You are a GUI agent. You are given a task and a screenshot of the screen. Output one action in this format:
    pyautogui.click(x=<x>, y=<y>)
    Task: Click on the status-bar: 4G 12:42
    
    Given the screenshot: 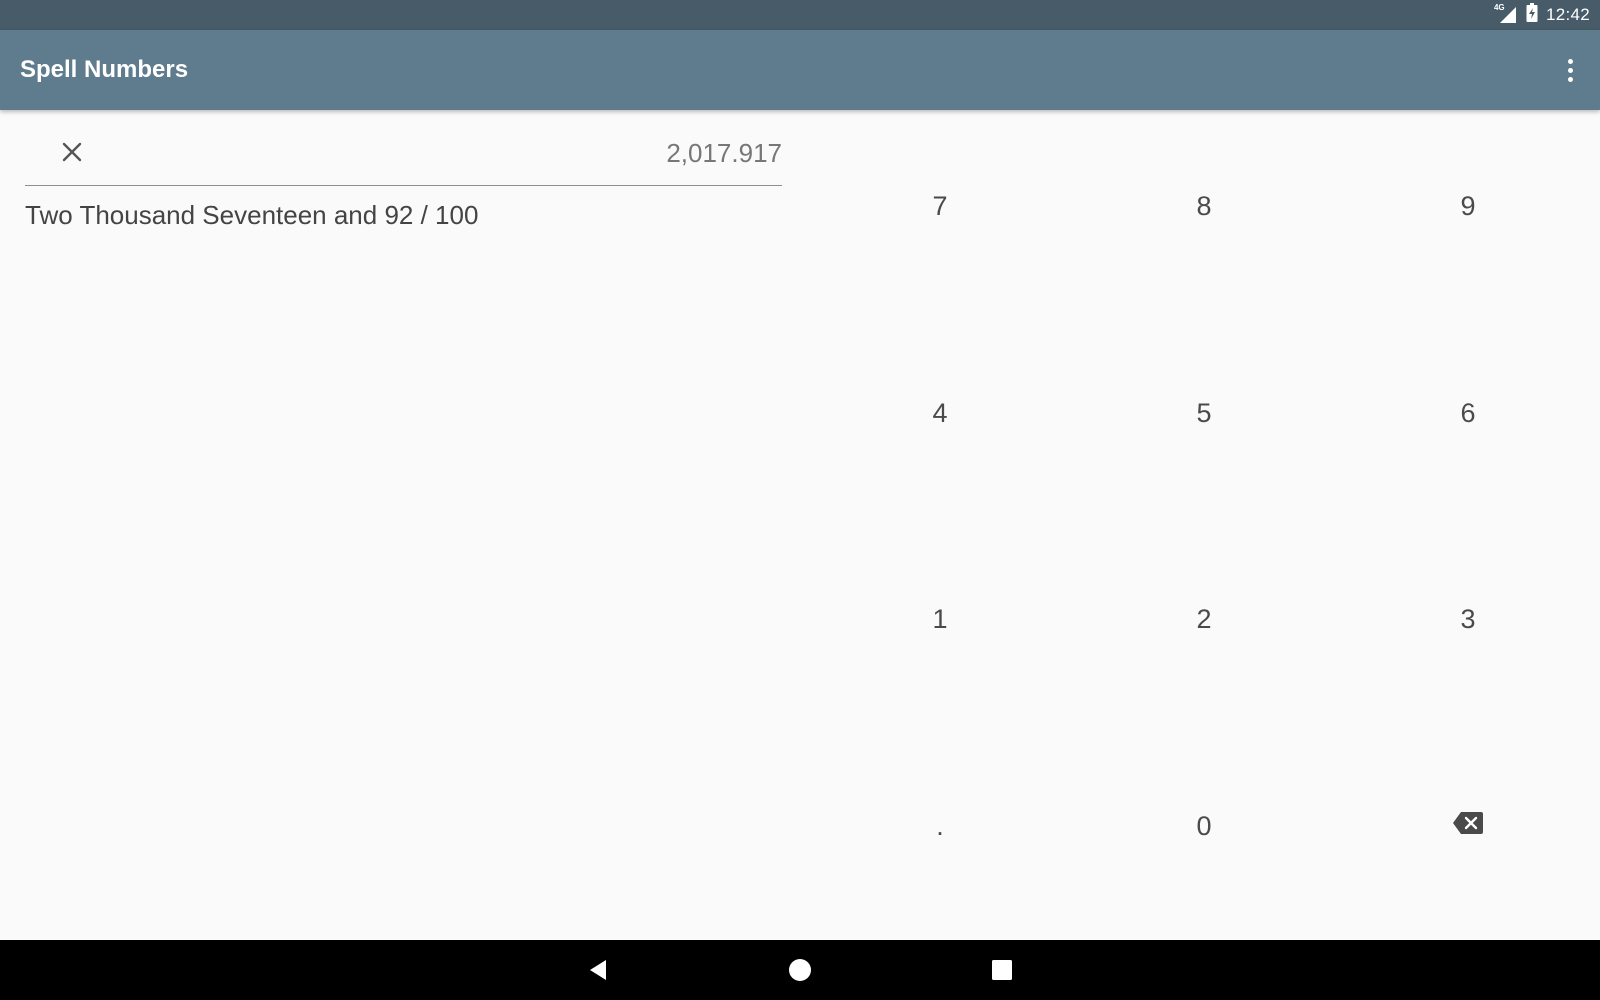 What is the action you would take?
    pyautogui.click(x=800, y=15)
    